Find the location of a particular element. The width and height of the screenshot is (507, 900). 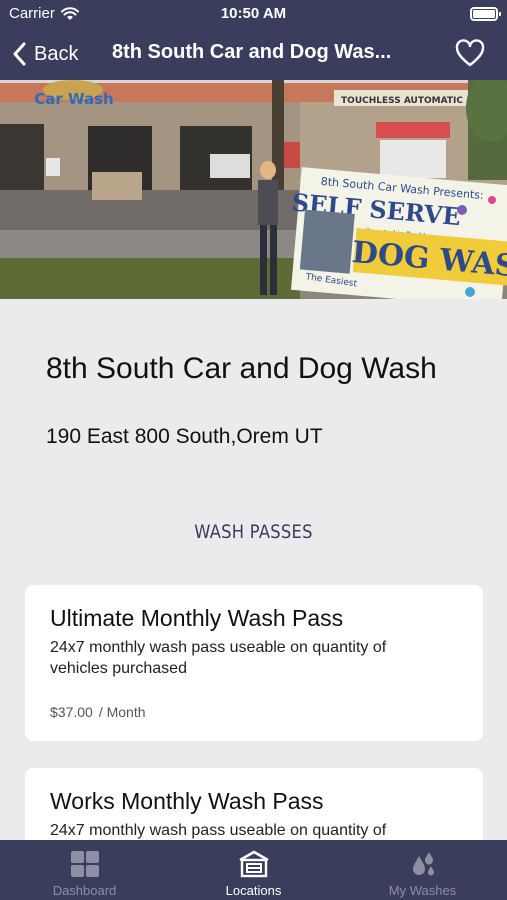

tab-my-washes: My Washes is located at coordinates (422, 870).